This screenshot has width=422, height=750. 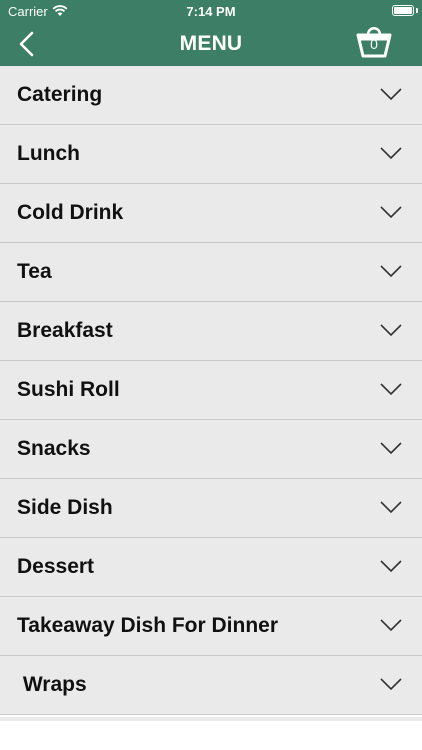 I want to click on menu-item-label: Side Dish, so click(x=65, y=507).